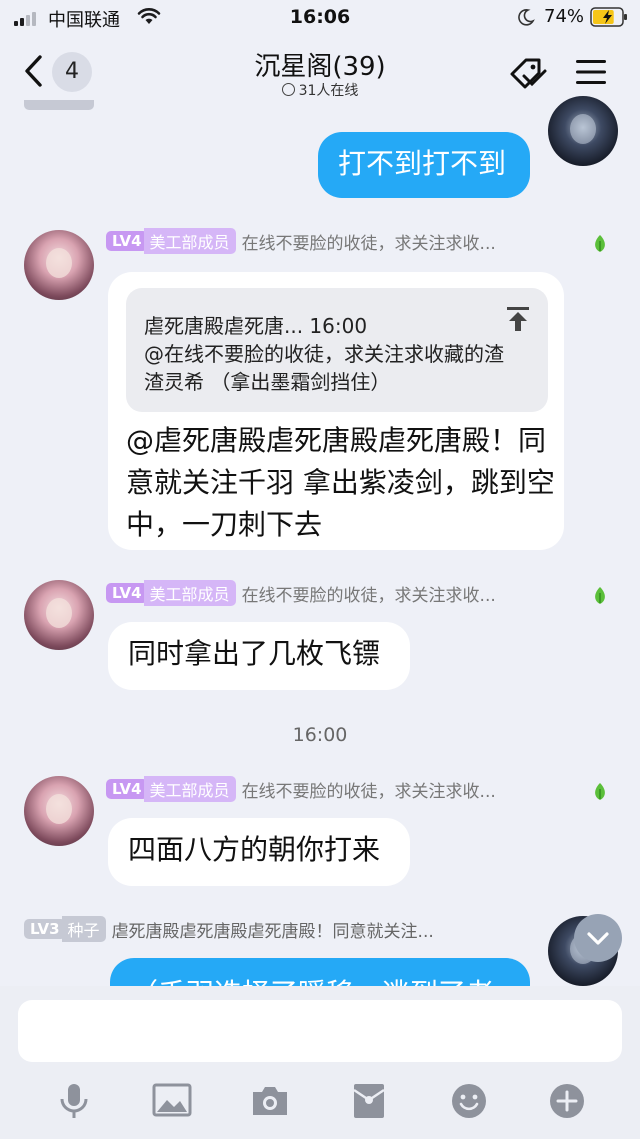  I want to click on status-bar: 中国联通 16:06 74%, so click(320, 18).